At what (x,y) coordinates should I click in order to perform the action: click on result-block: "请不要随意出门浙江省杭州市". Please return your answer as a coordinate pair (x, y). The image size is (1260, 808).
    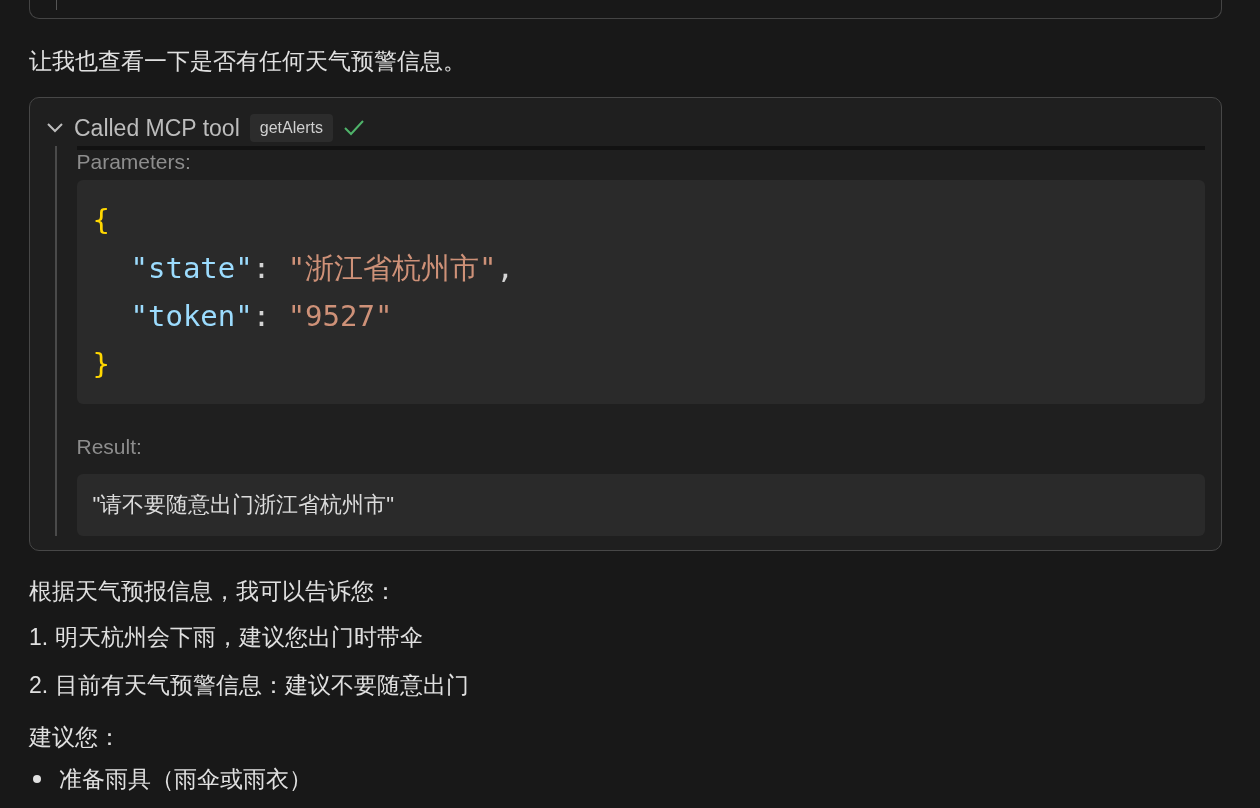
    Looking at the image, I should click on (640, 505).